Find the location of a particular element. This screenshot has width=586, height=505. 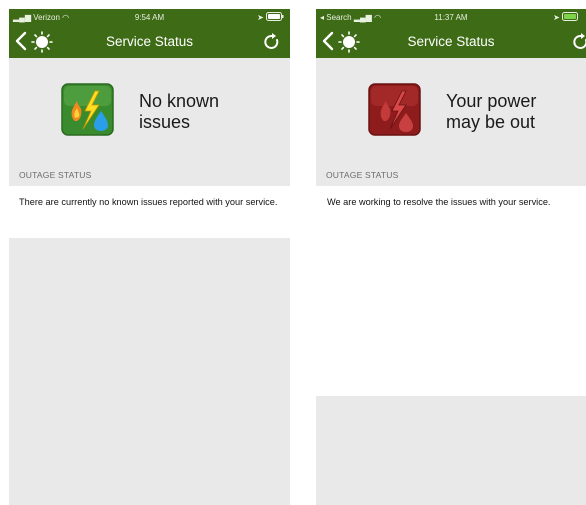

status-bar: ▂▄▆ Verizon ◠ 9:54 AM ➤ is located at coordinates (149, 17).